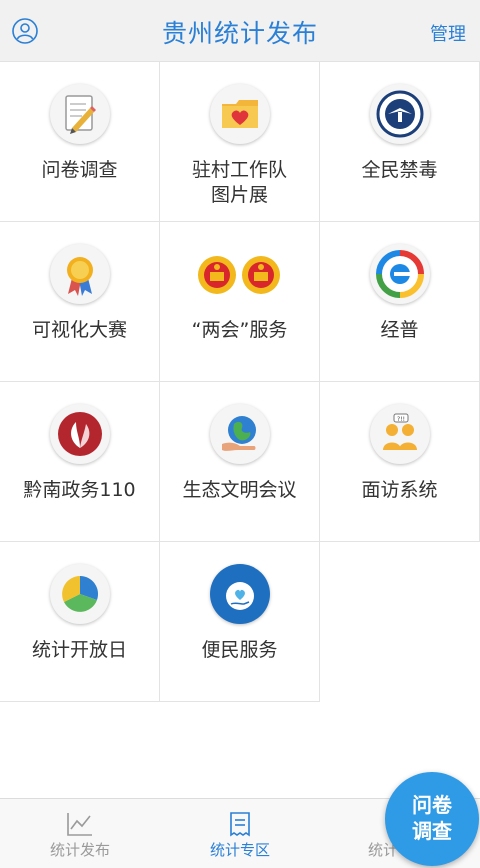 Image resolution: width=480 pixels, height=868 pixels. Describe the element at coordinates (239, 182) in the screenshot. I see `grid-item-label: 驻村工作队 图片展` at that location.